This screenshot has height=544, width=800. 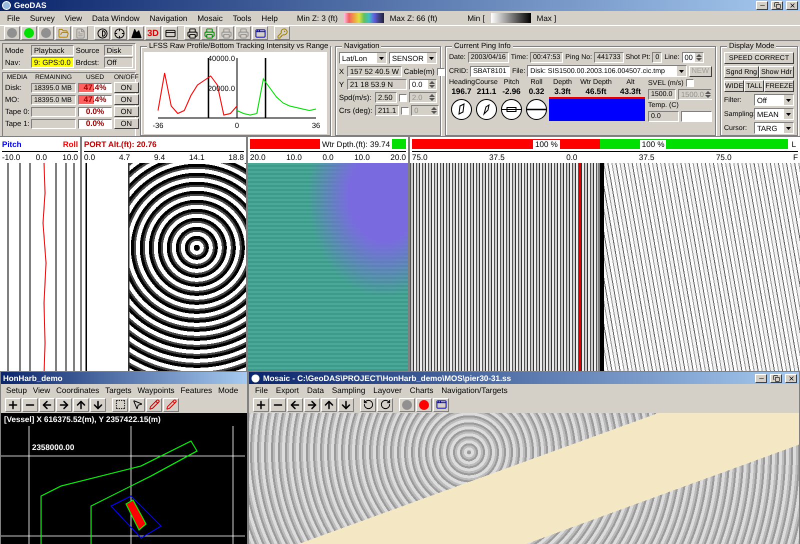 I want to click on intensity-max-label: Max ], so click(x=546, y=18).